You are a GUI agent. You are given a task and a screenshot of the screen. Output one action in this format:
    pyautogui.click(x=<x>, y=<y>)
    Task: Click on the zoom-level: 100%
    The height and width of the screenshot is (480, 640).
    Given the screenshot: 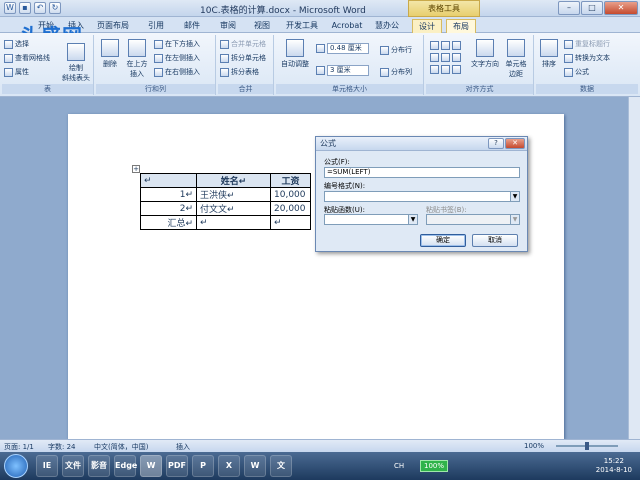 What is the action you would take?
    pyautogui.click(x=534, y=446)
    